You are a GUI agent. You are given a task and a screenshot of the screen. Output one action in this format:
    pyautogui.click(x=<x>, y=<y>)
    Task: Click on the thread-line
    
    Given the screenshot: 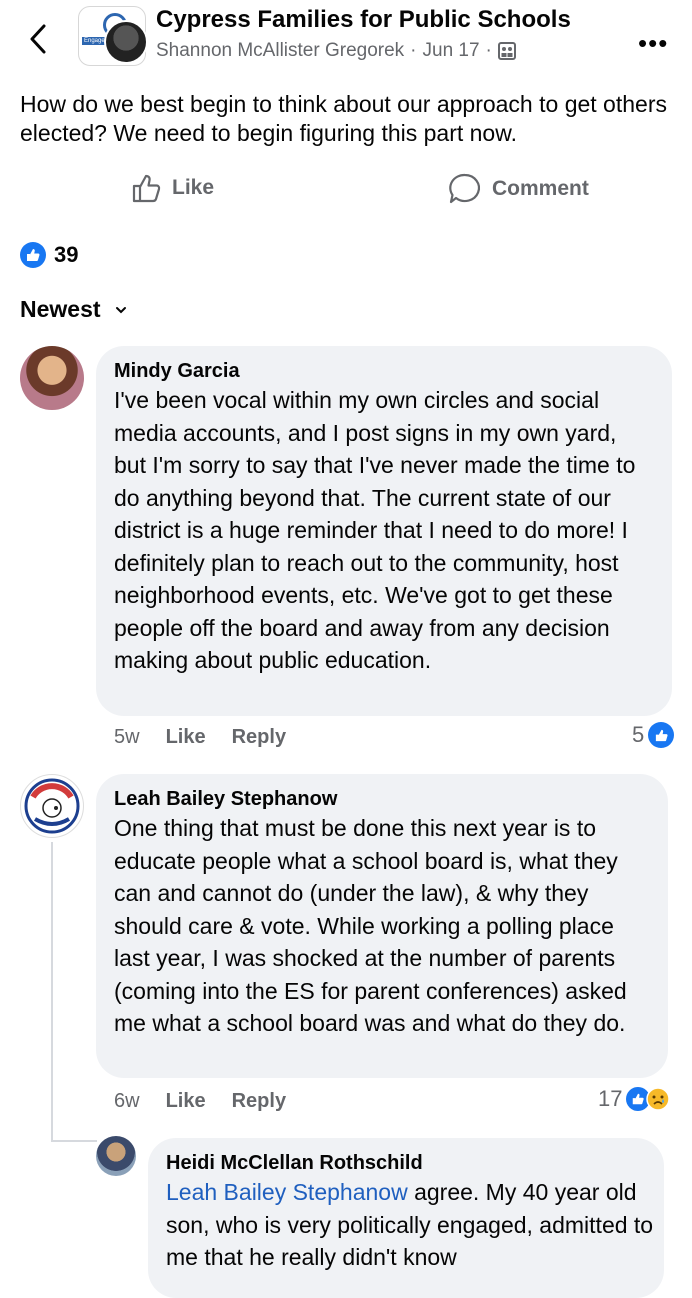 What is the action you would take?
    pyautogui.click(x=52, y=992)
    